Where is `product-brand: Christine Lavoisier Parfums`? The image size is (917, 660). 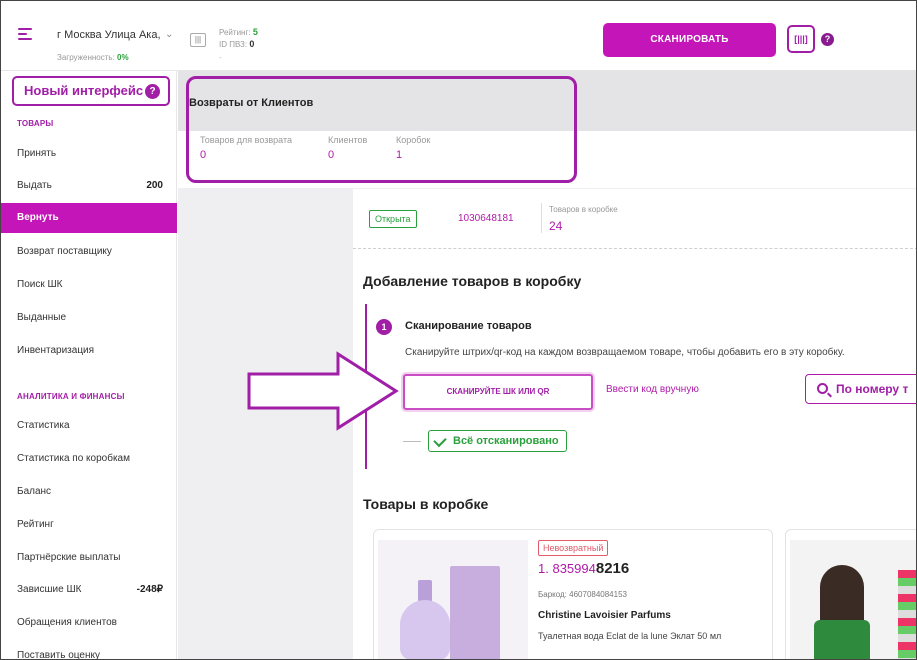
product-brand: Christine Lavoisier Parfums is located at coordinates (604, 615).